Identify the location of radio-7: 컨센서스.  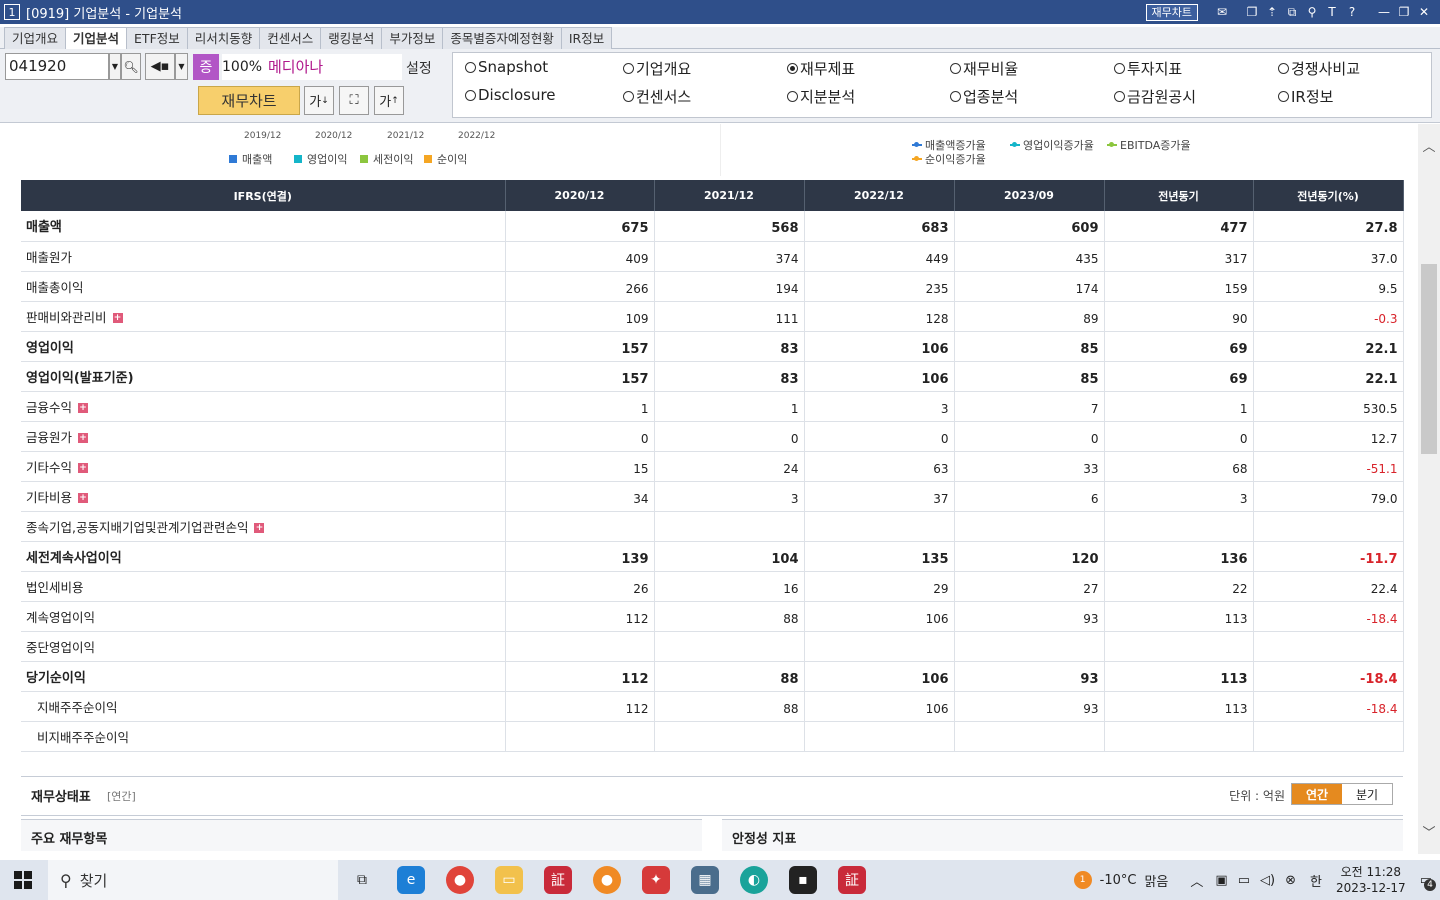
(657, 96).